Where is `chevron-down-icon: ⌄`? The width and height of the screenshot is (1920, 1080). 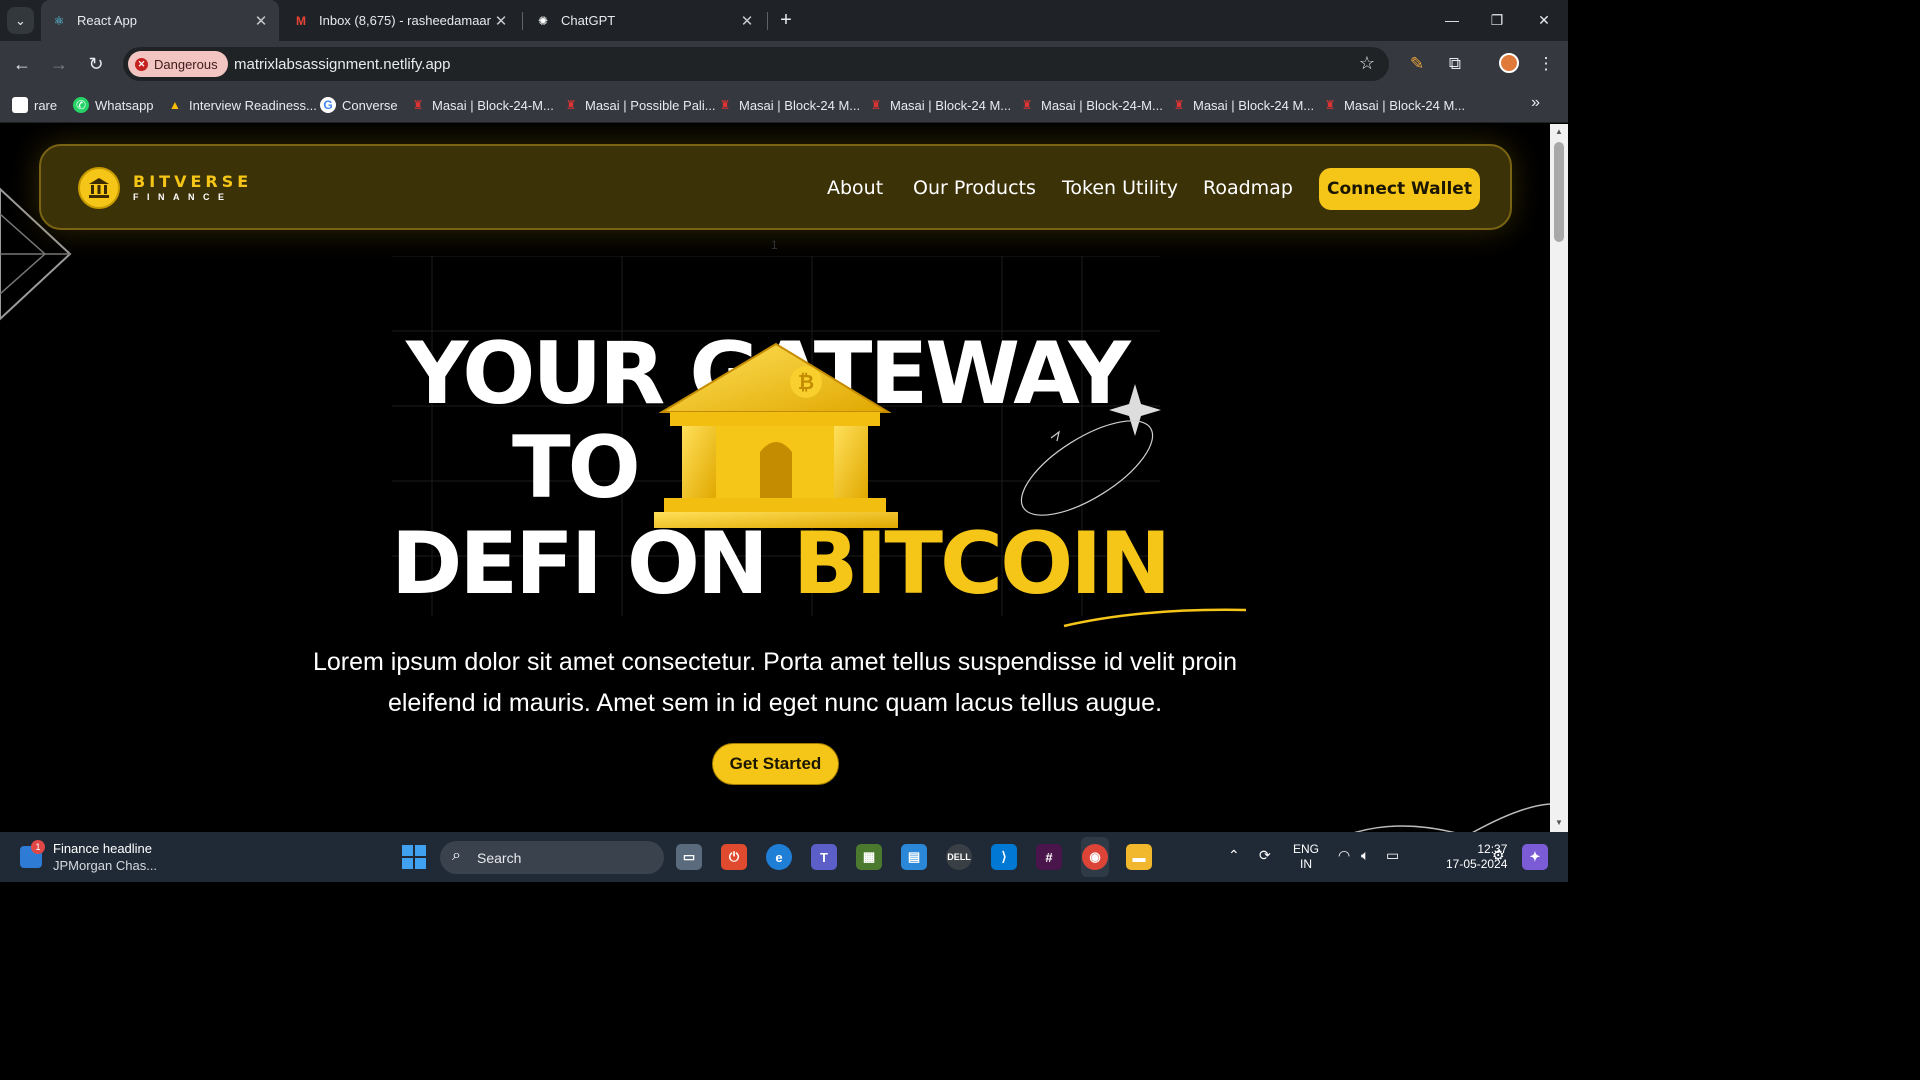
chevron-down-icon: ⌄ is located at coordinates (20, 20).